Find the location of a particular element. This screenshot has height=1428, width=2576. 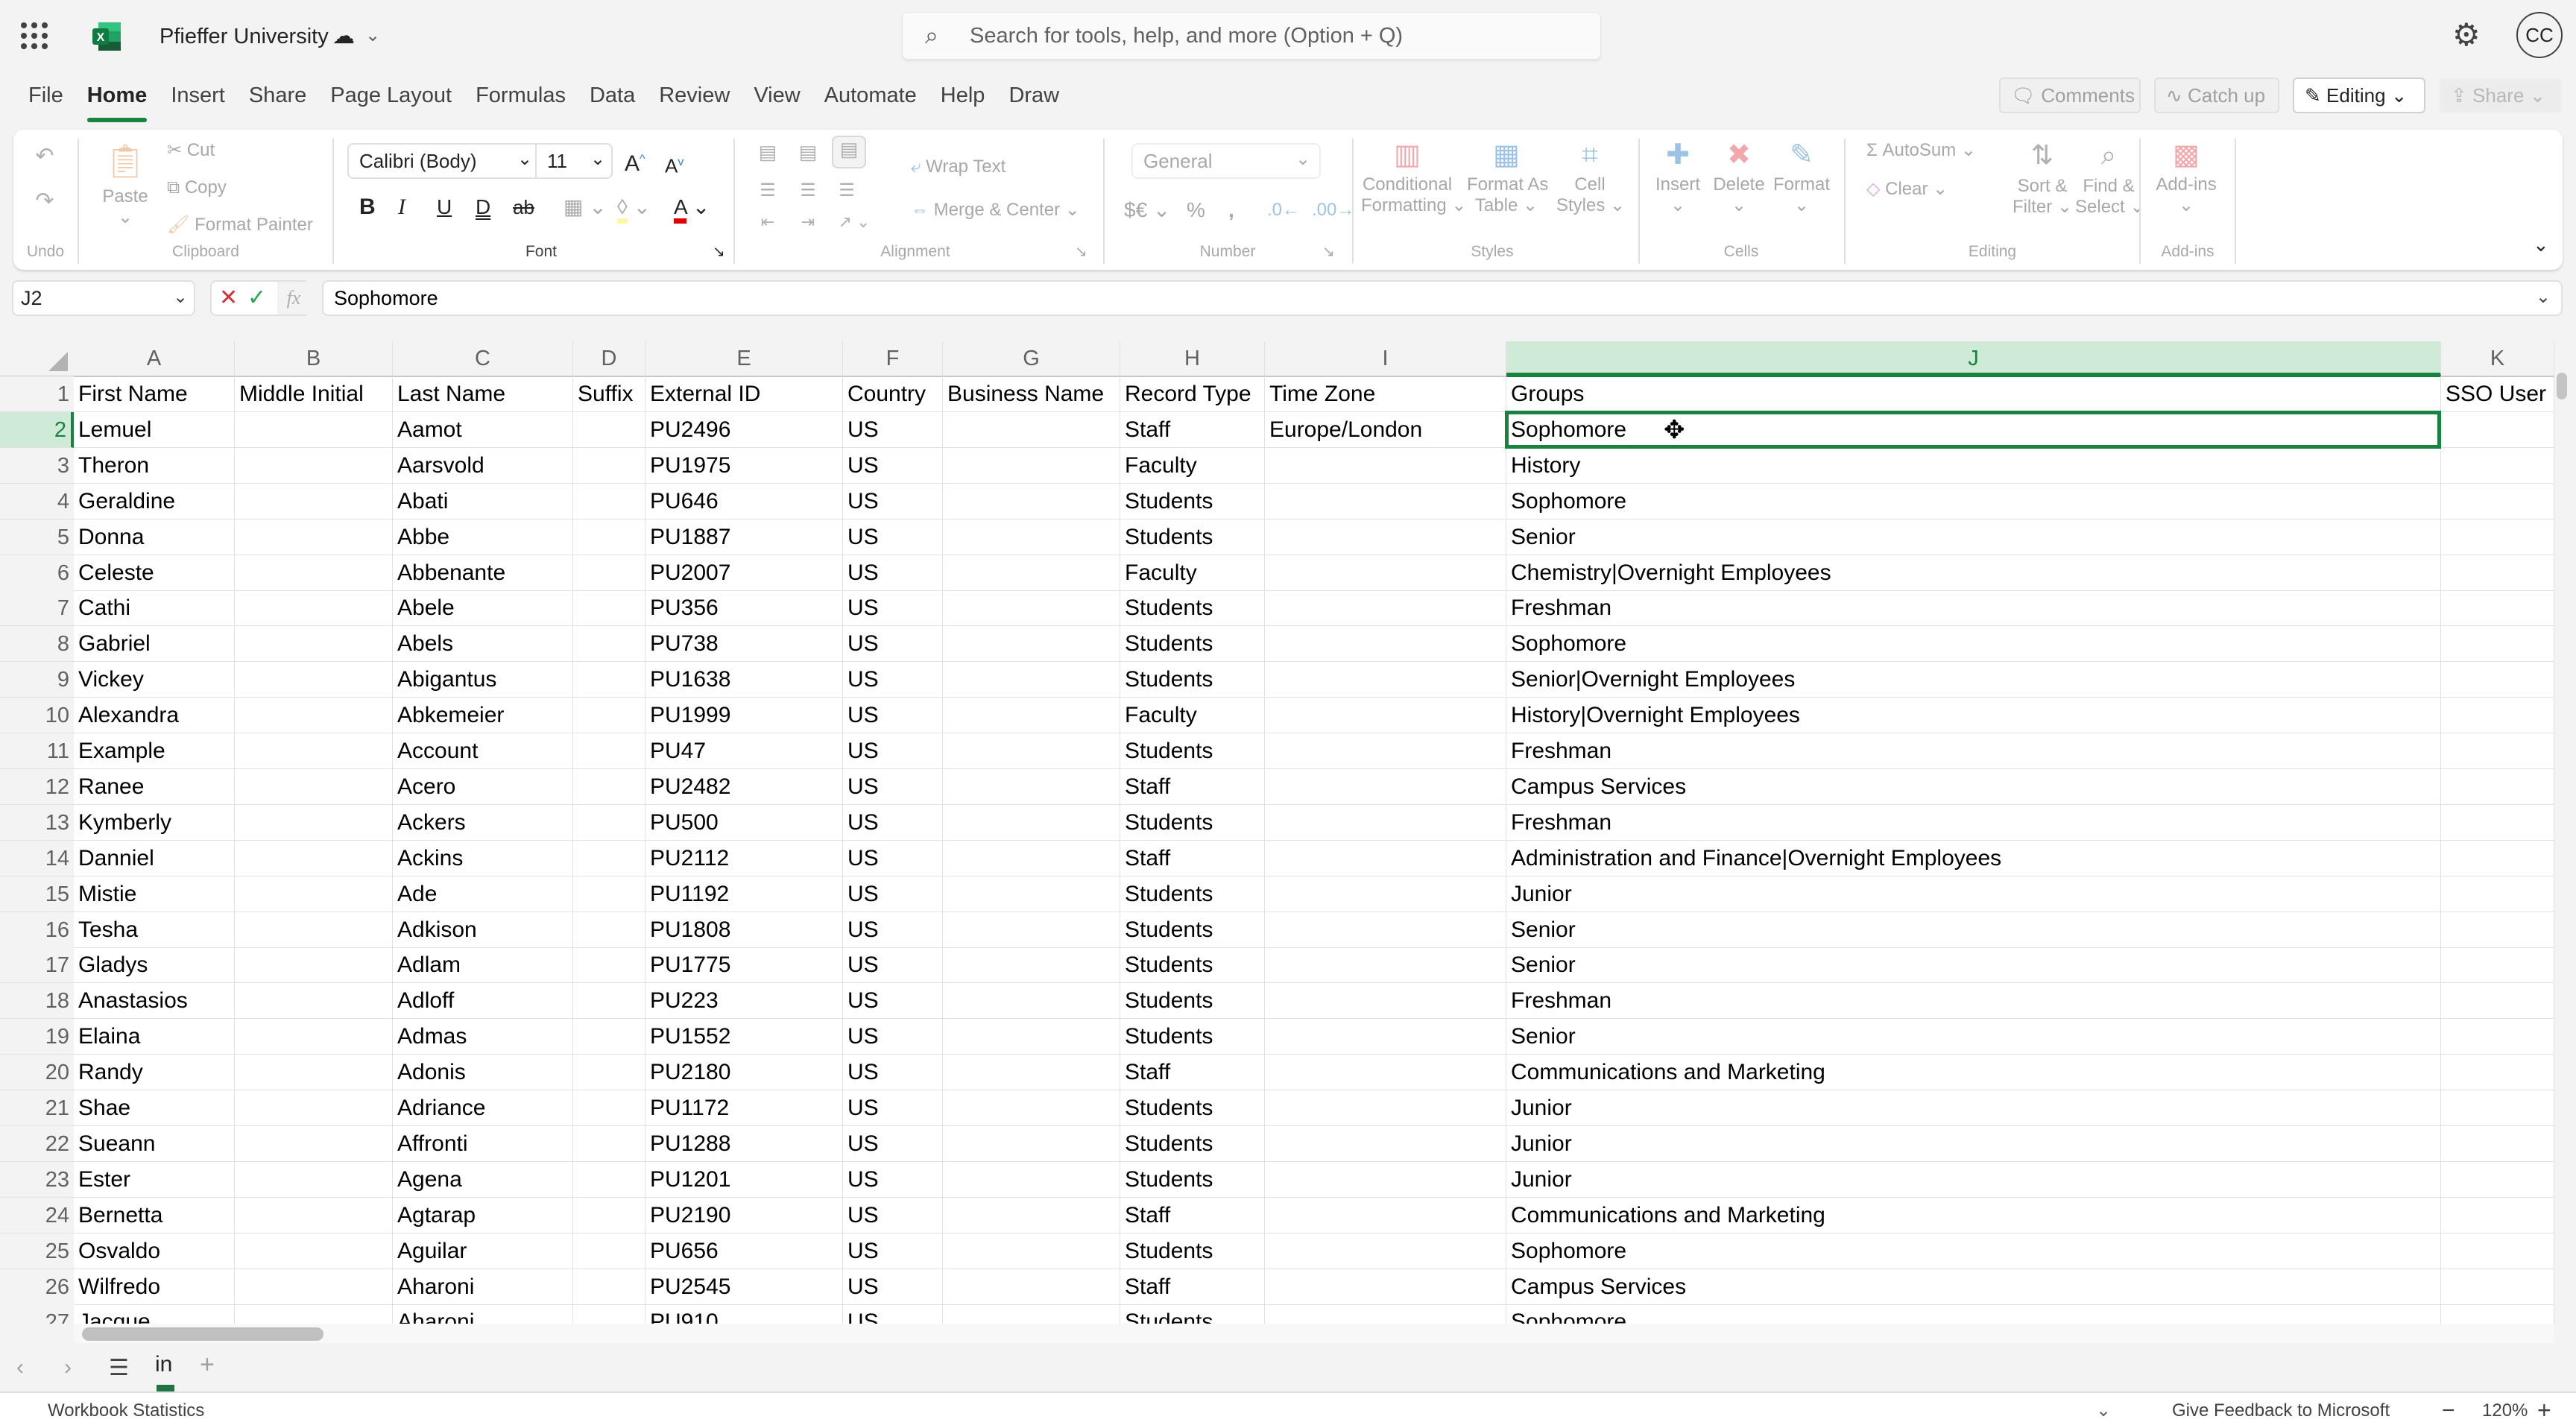

strikethrough-icon: ab is located at coordinates (523, 207).